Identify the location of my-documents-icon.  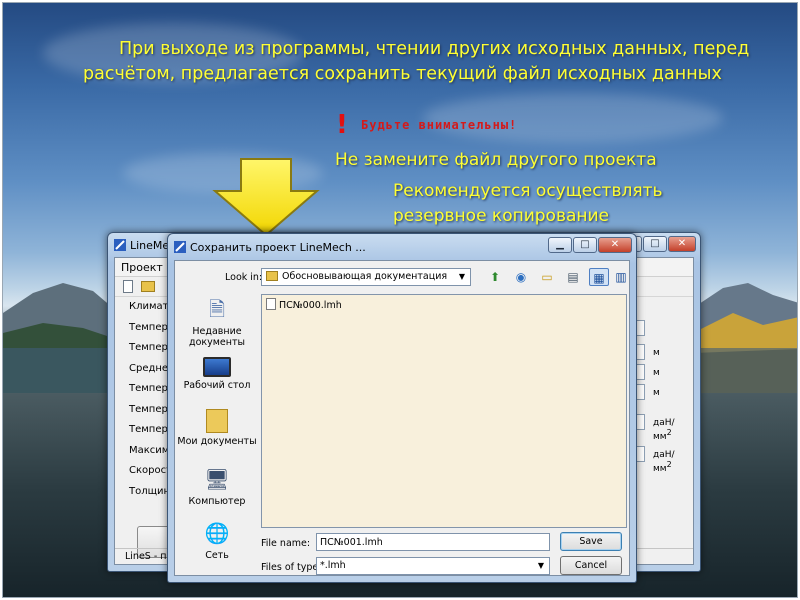
(217, 421).